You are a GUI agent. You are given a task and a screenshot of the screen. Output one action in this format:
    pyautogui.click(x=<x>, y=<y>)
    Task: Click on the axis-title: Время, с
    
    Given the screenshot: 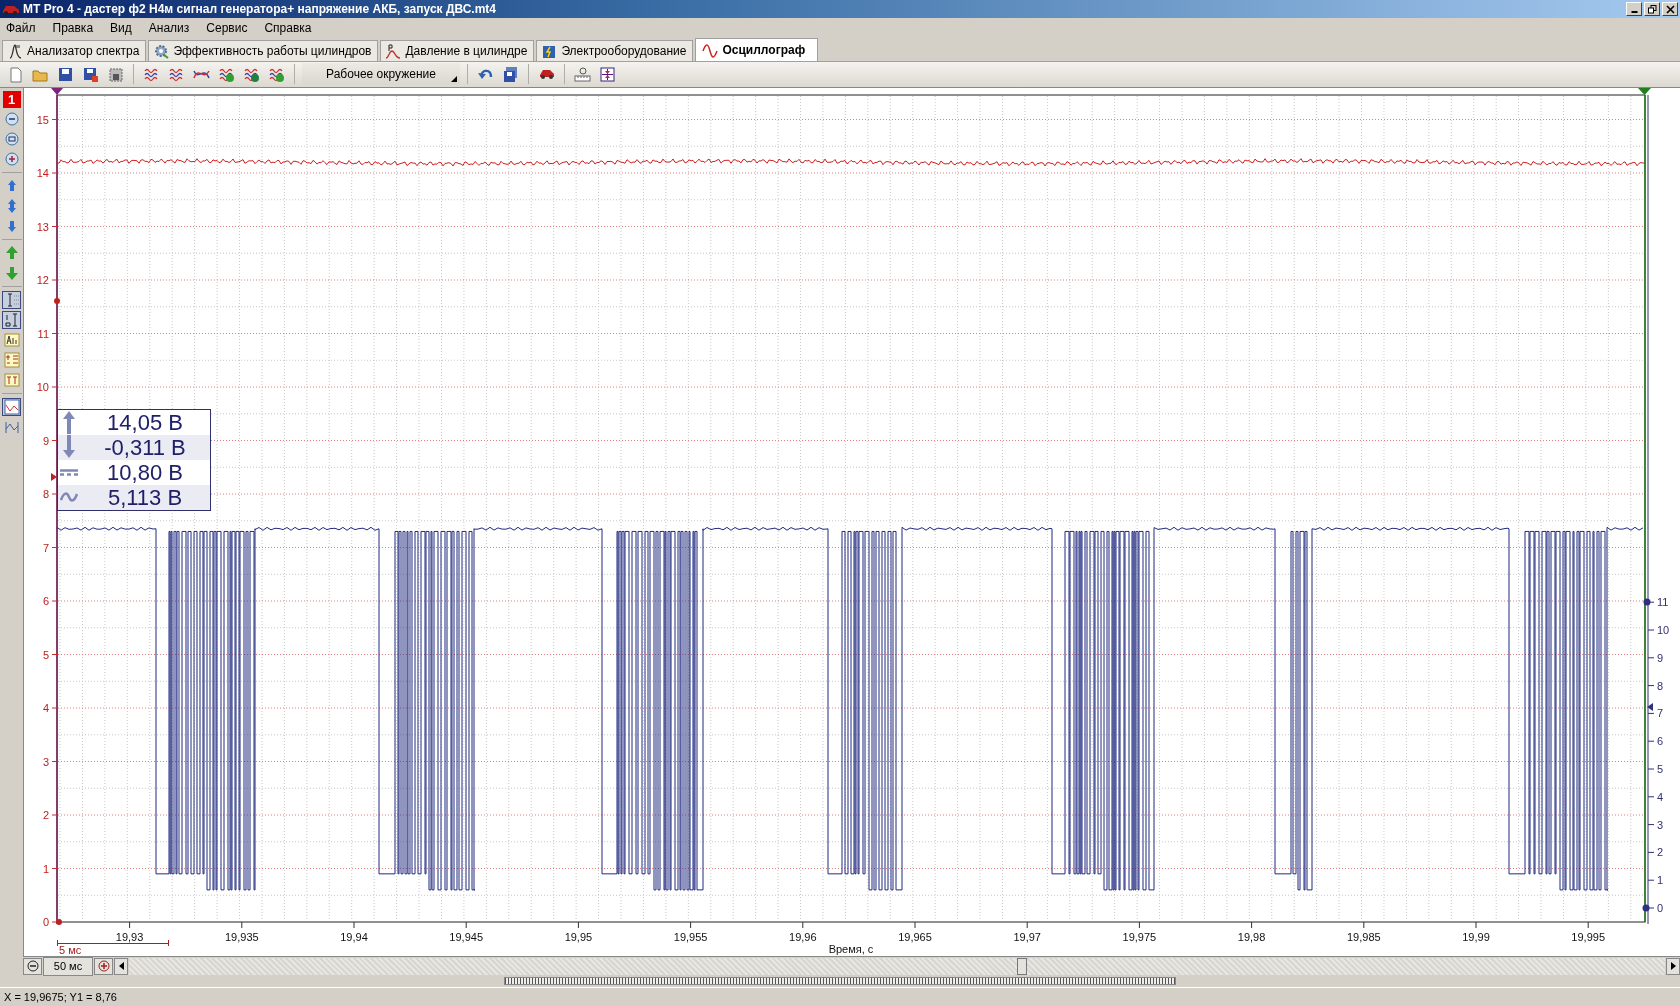 What is the action you would take?
    pyautogui.click(x=851, y=948)
    